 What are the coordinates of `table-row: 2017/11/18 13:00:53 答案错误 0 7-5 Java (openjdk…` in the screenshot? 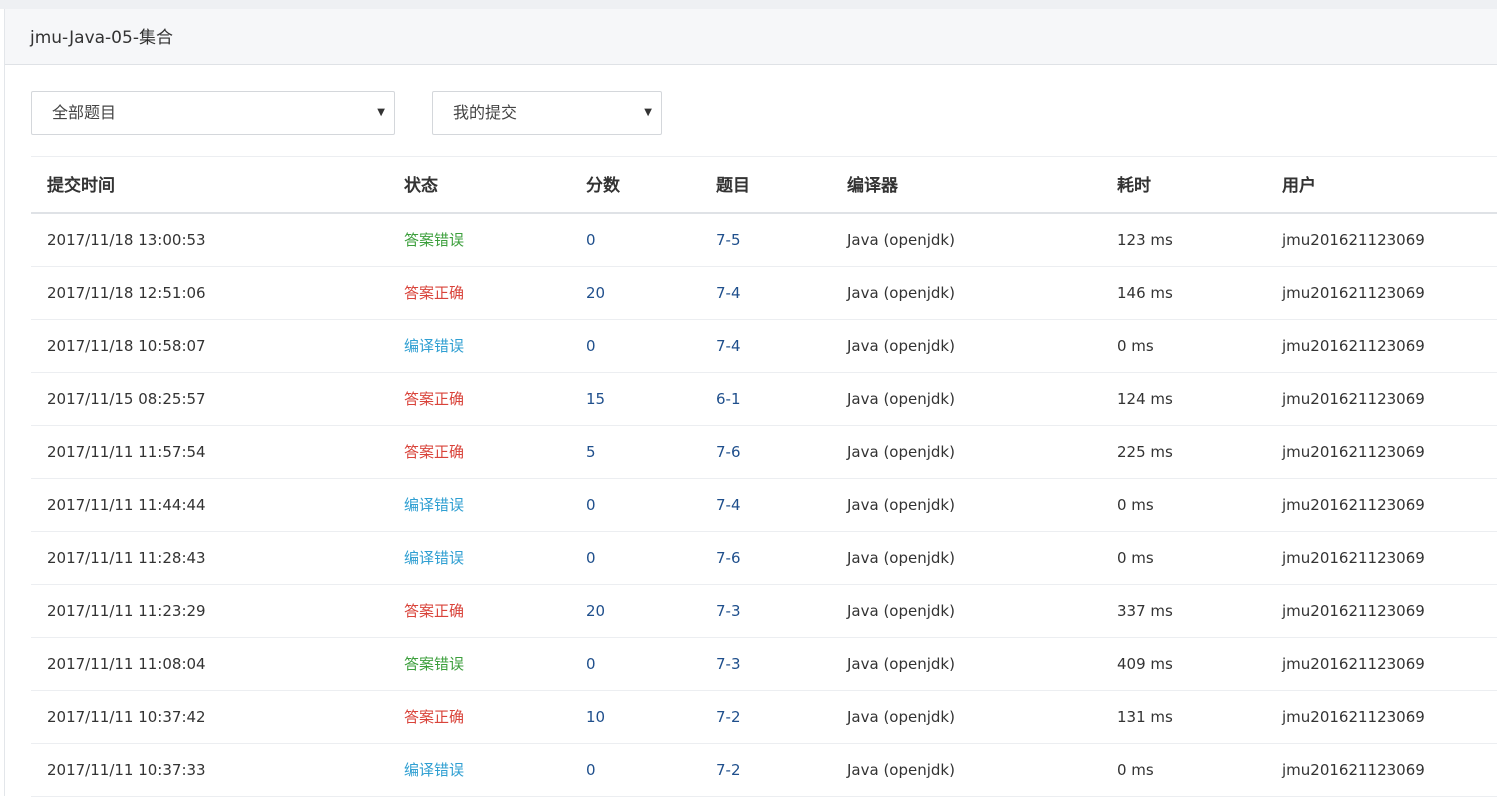 It's located at (764, 240).